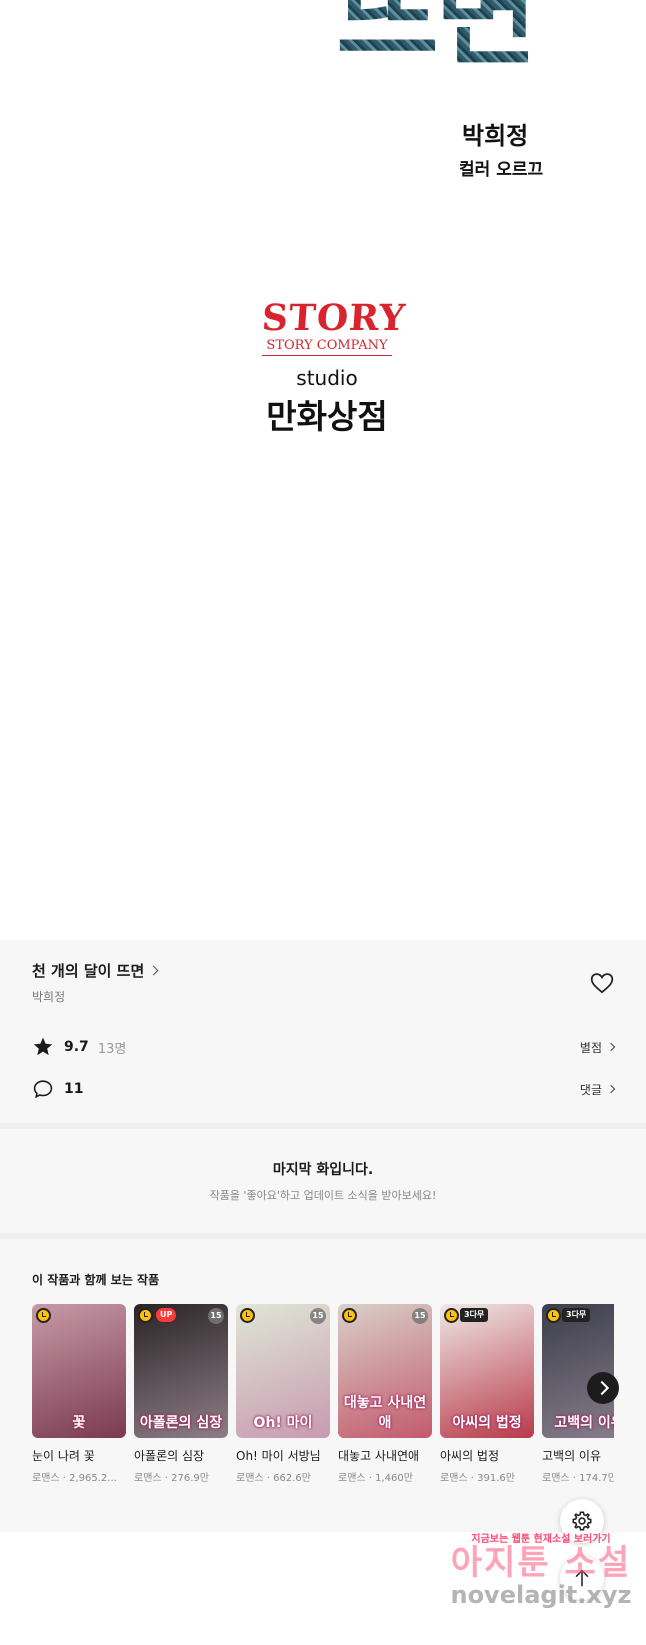 This screenshot has height=1645, width=646. I want to click on art-author-credit: 박희정, so click(495, 136).